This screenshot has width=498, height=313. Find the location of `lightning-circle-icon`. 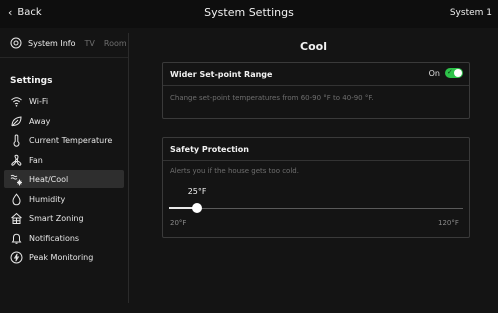

lightning-circle-icon is located at coordinates (16, 257).